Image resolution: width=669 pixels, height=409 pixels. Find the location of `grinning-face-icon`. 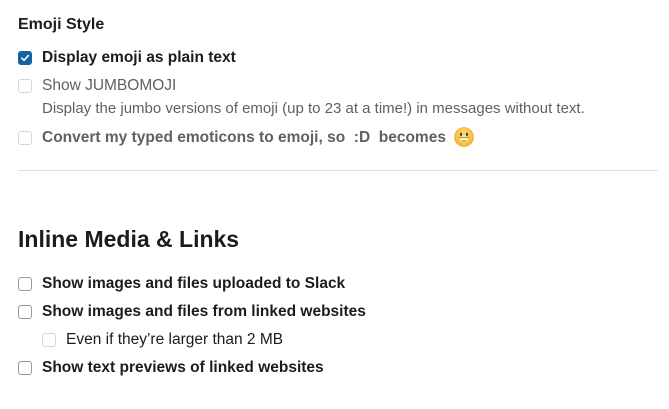

grinning-face-icon is located at coordinates (464, 137).